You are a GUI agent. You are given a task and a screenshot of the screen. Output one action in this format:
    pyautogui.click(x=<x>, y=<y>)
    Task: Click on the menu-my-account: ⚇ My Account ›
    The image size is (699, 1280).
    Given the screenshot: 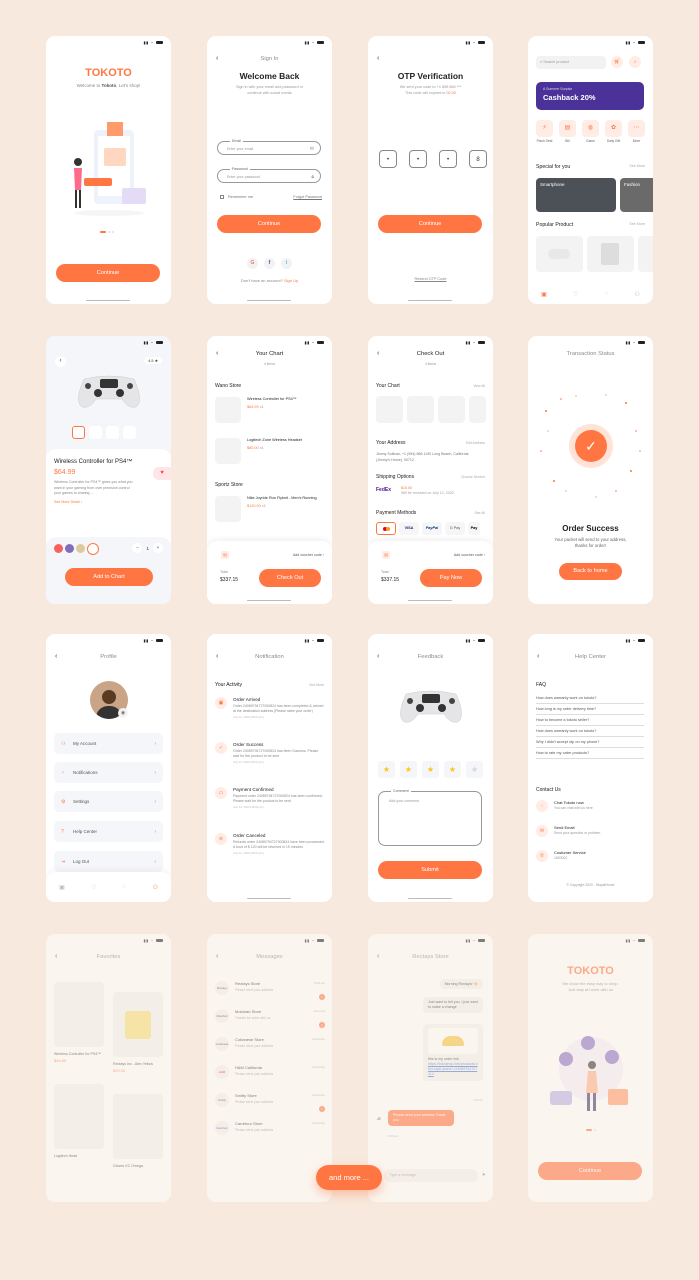 What is the action you would take?
    pyautogui.click(x=108, y=743)
    